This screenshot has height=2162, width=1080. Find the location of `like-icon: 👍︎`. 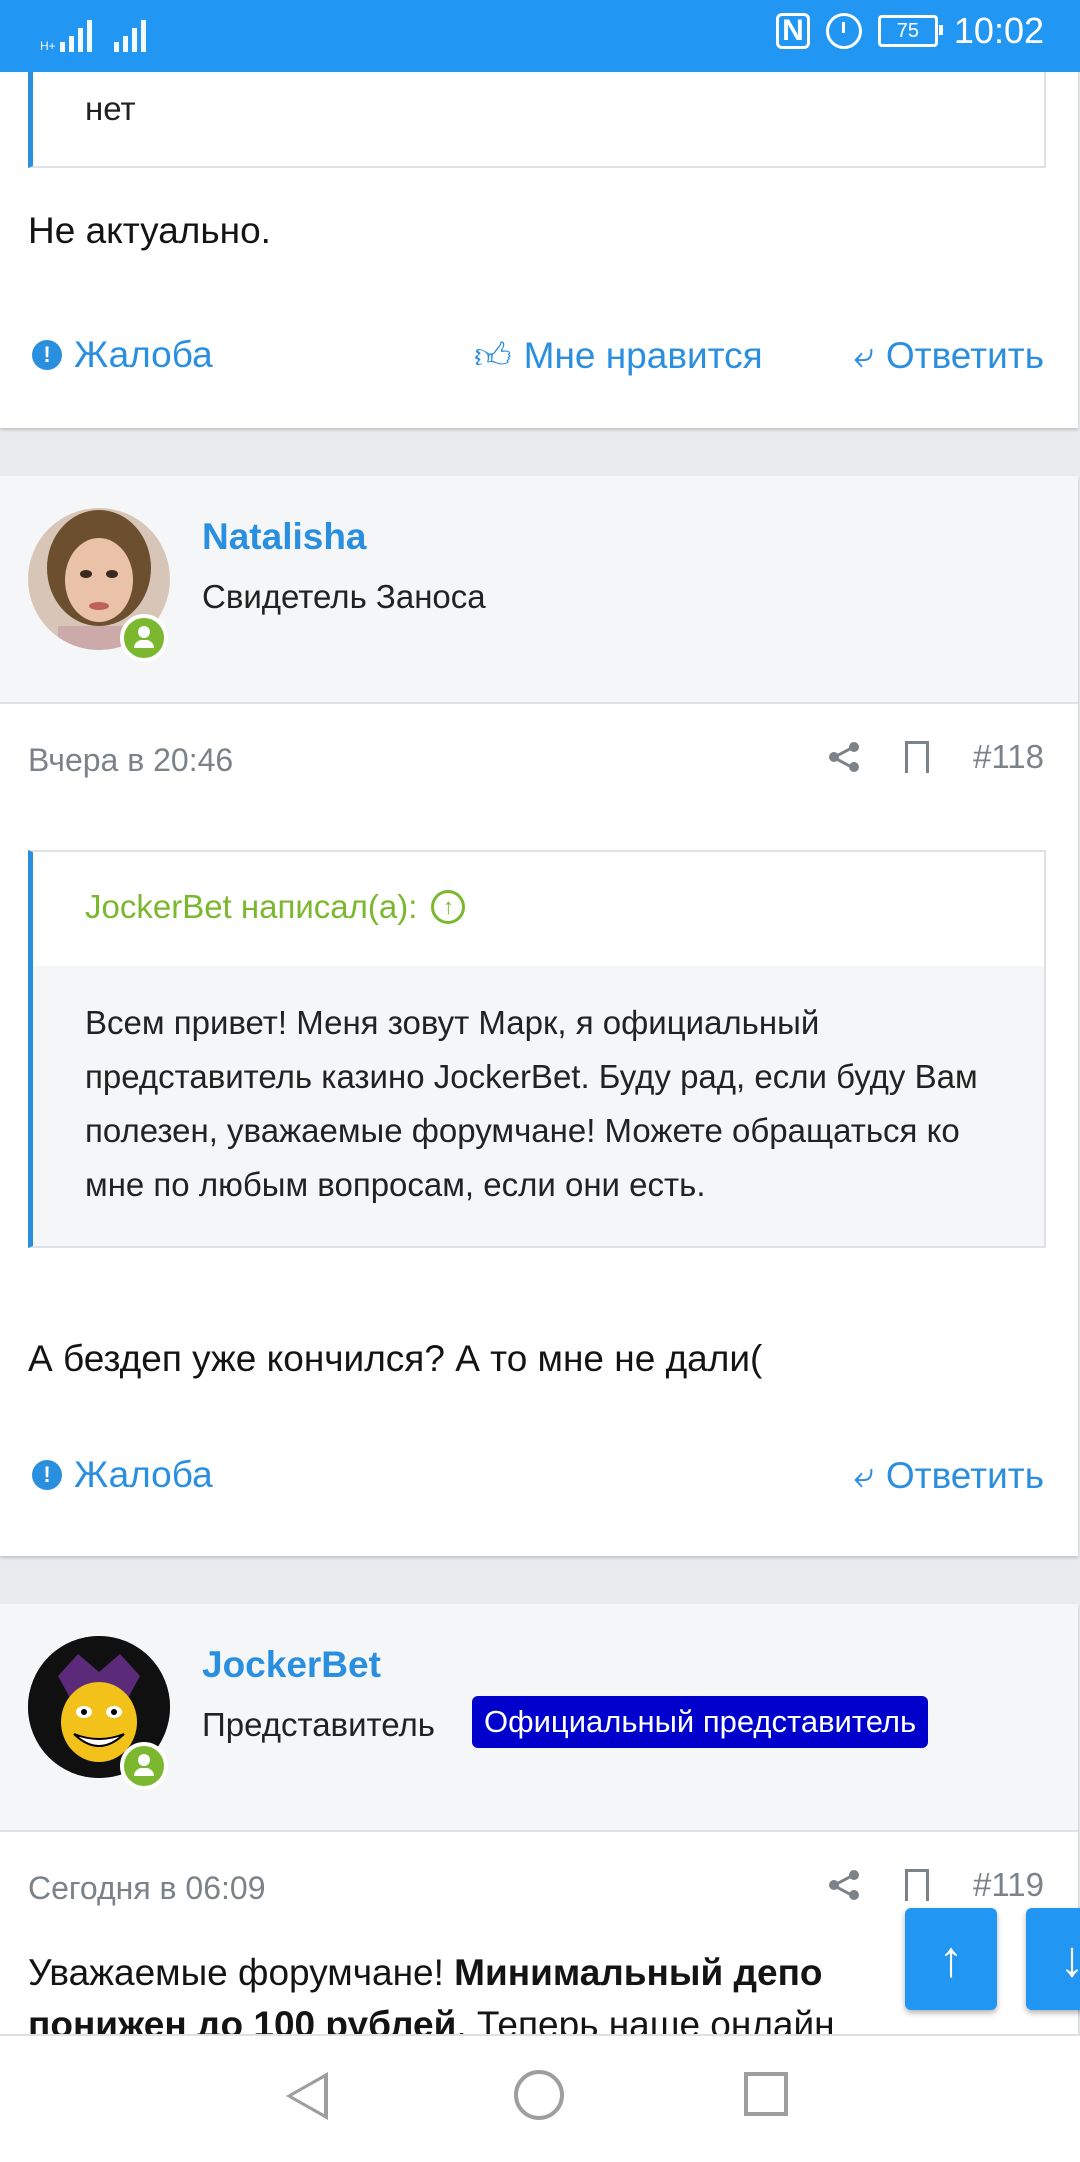

like-icon: 👍︎ is located at coordinates (493, 356).